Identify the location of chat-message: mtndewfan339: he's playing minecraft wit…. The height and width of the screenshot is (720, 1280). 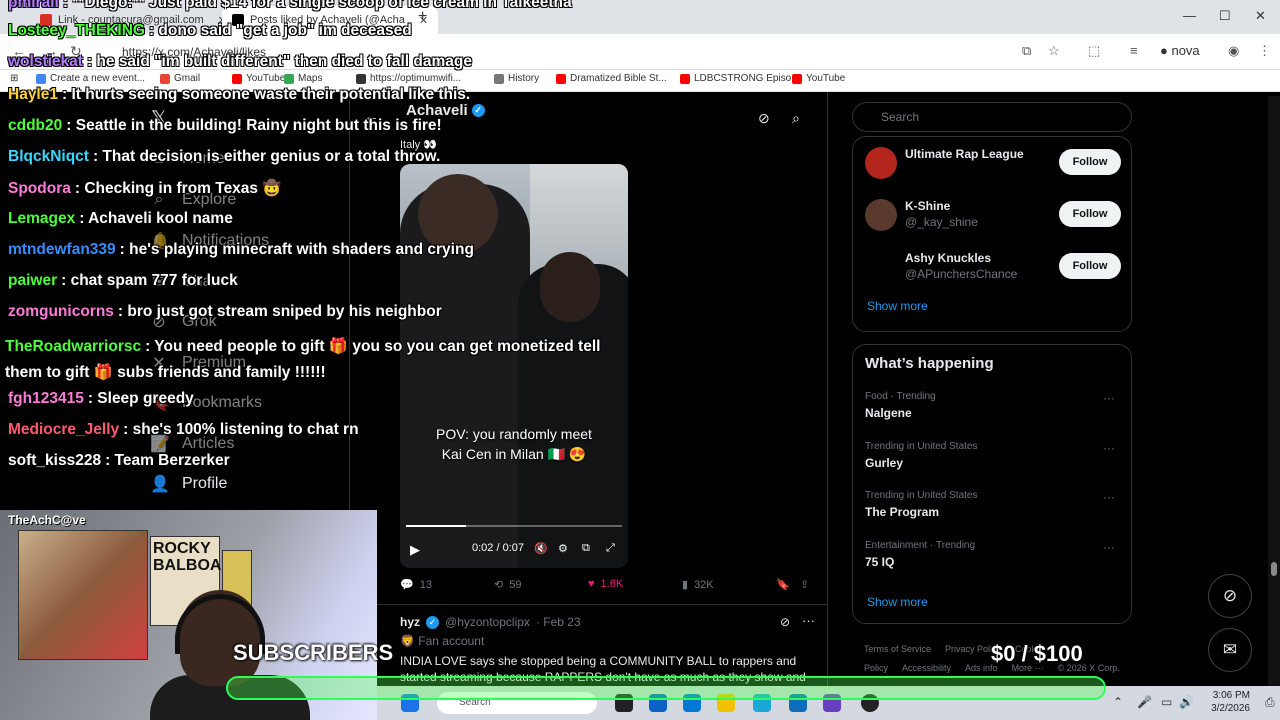
(241, 250).